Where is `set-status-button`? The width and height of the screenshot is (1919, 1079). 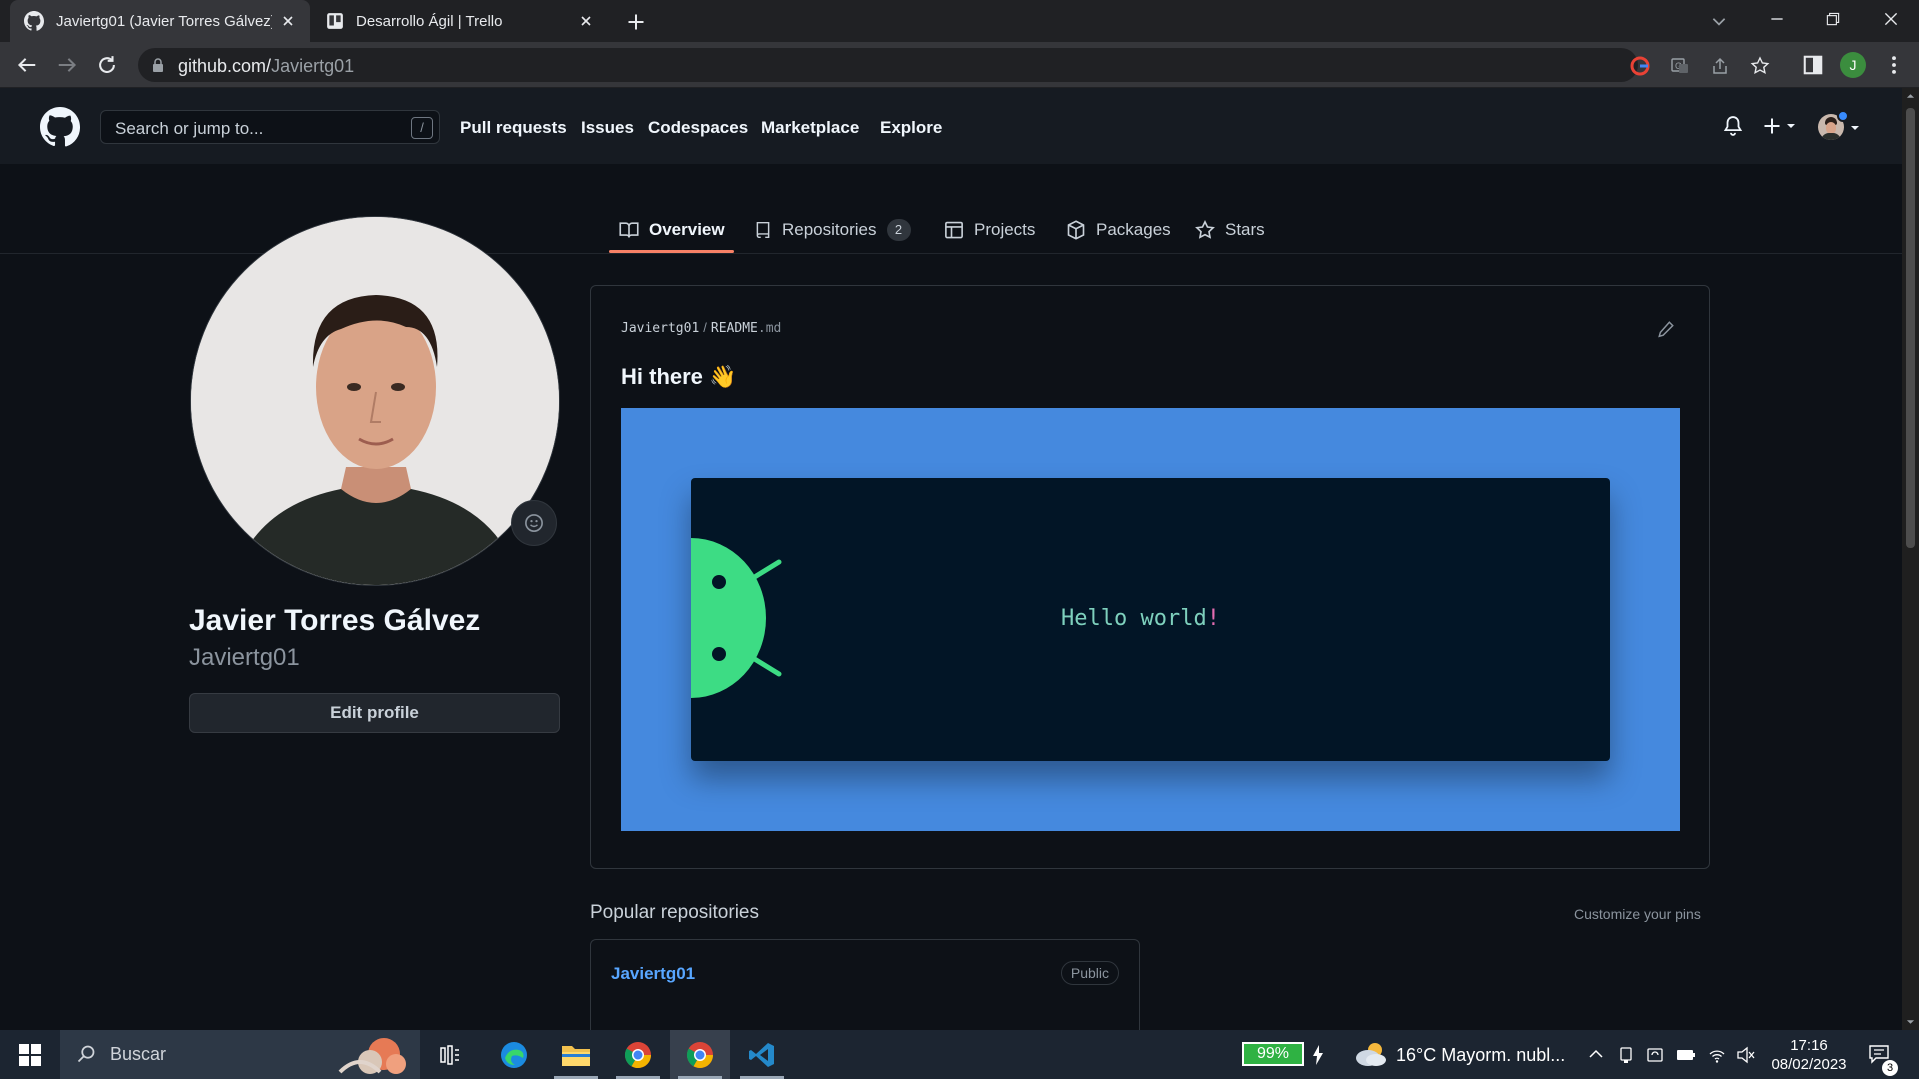
set-status-button is located at coordinates (534, 523).